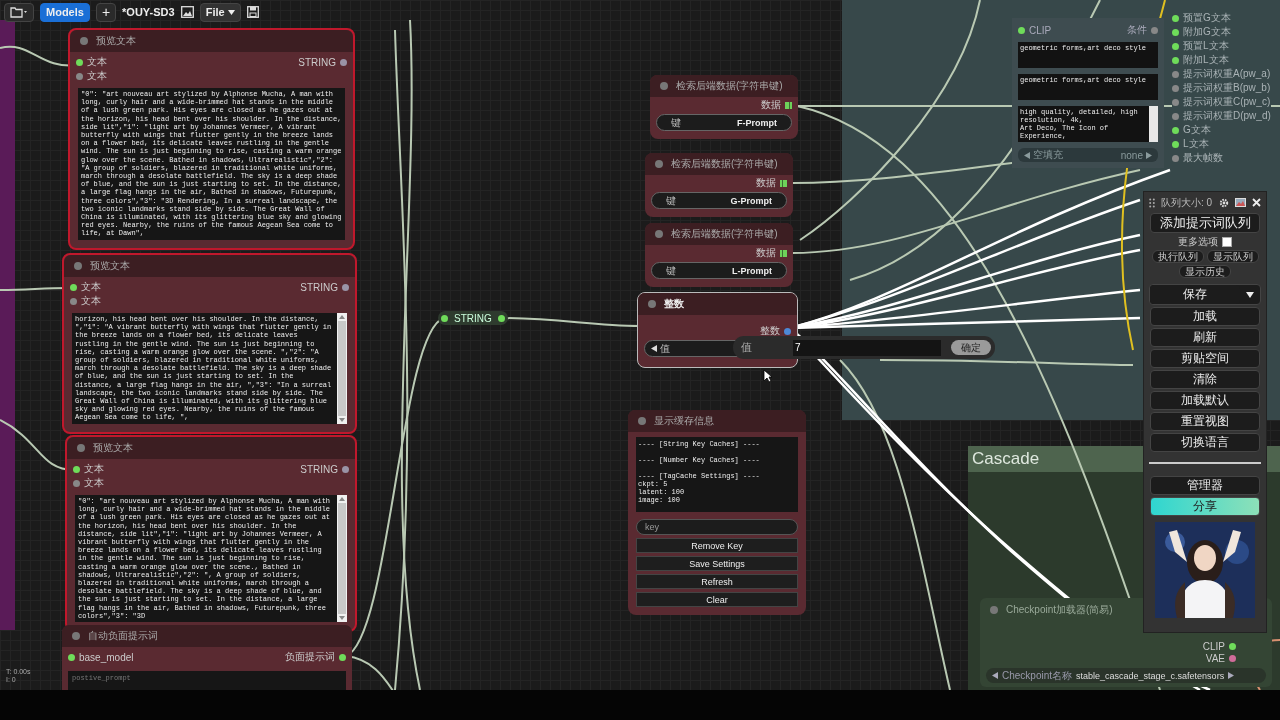 This screenshot has width=1280, height=720. I want to click on node-title: 整数, so click(674, 304).